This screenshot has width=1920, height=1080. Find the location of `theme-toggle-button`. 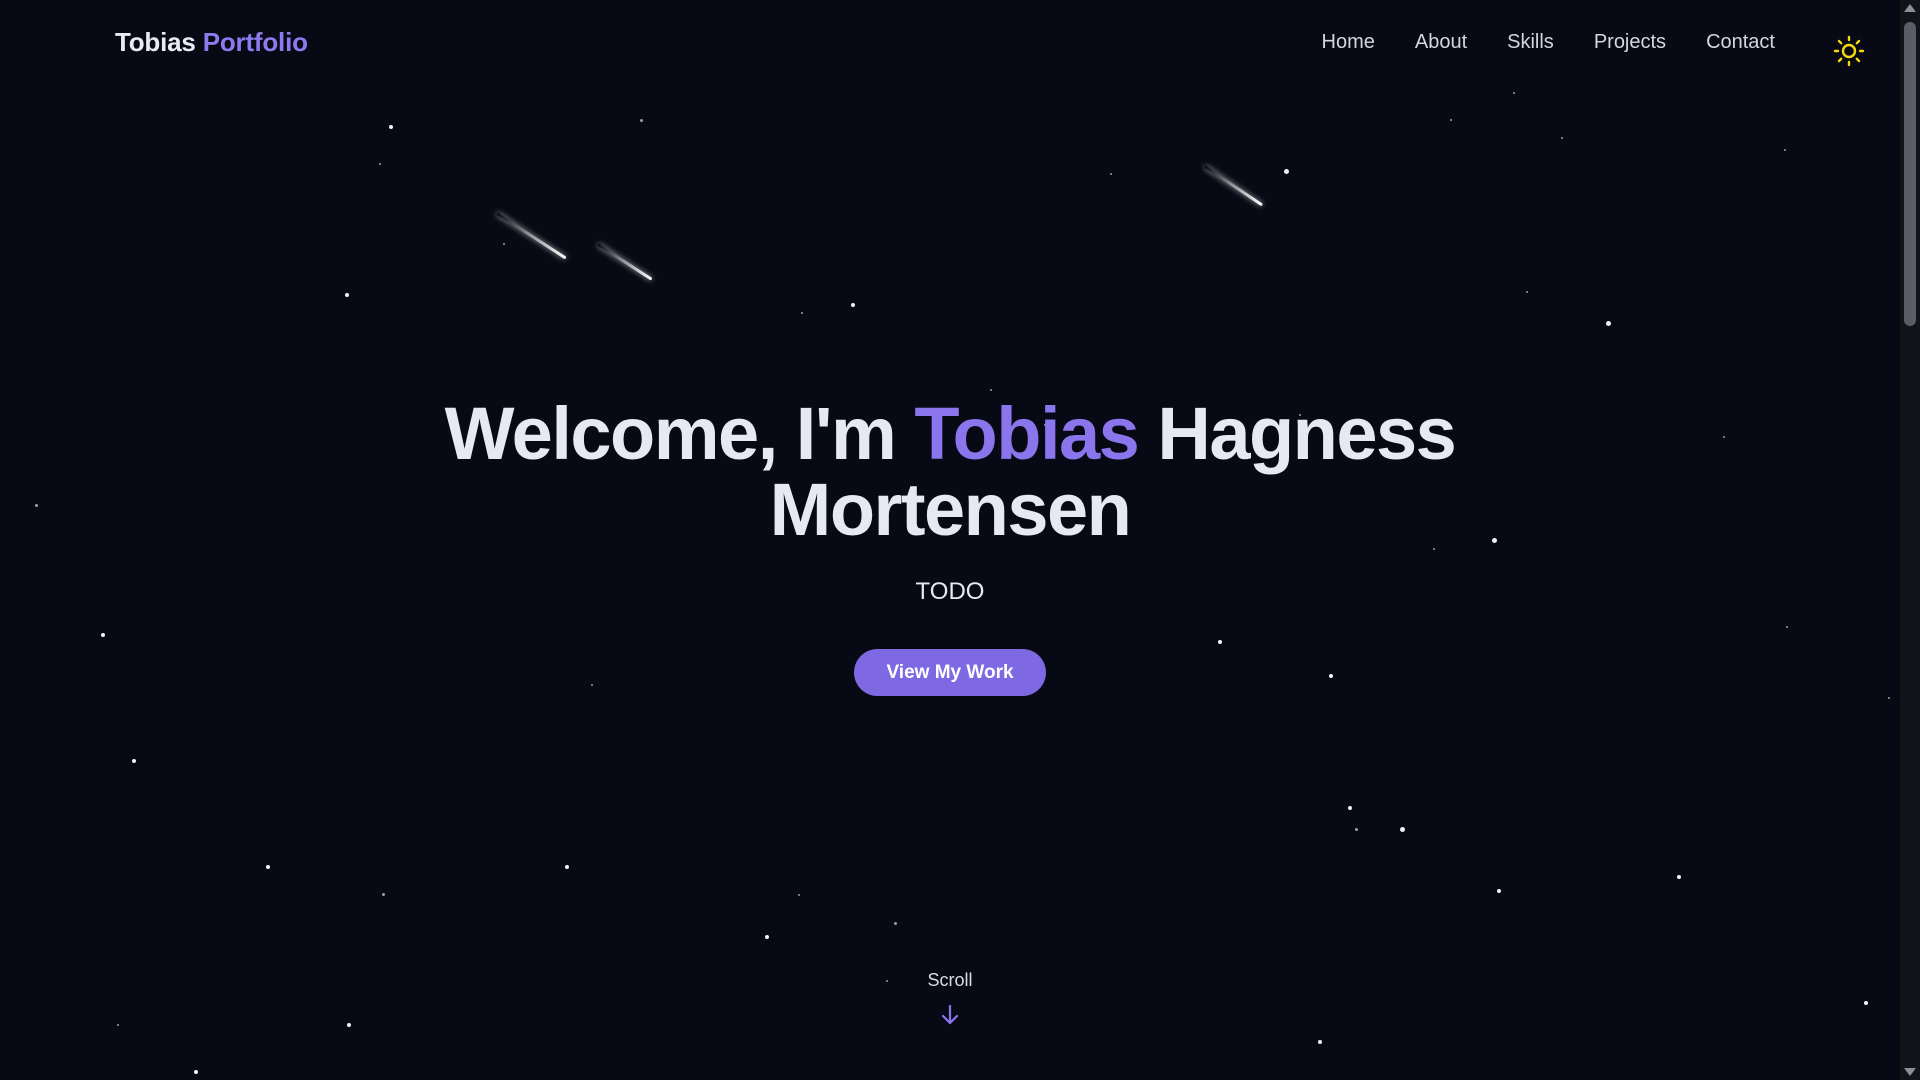

theme-toggle-button is located at coordinates (1849, 51).